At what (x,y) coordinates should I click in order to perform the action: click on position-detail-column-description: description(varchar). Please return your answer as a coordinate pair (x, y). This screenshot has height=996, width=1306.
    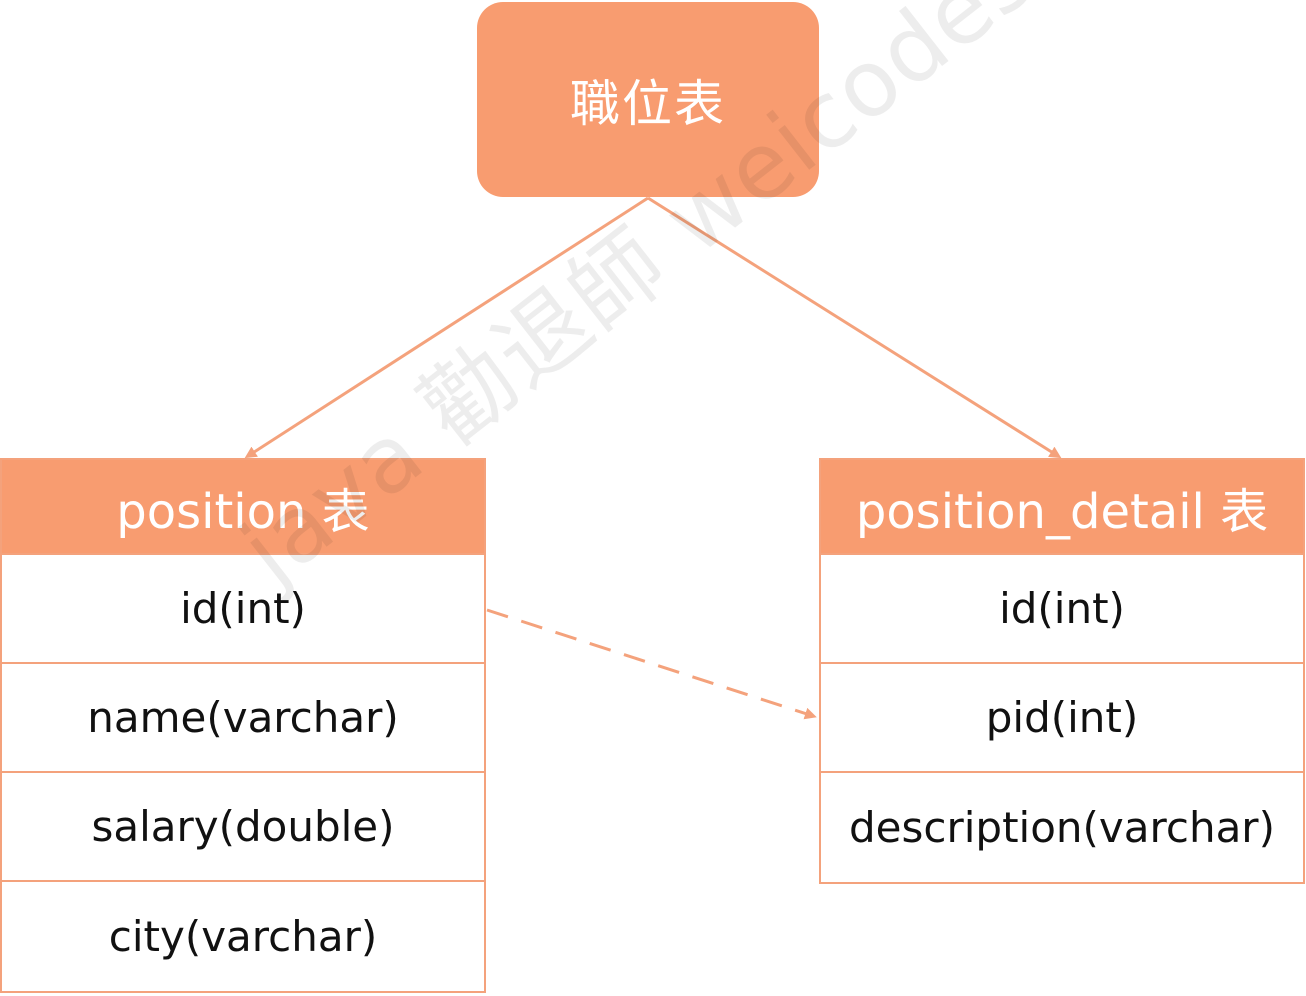
    Looking at the image, I should click on (1062, 827).